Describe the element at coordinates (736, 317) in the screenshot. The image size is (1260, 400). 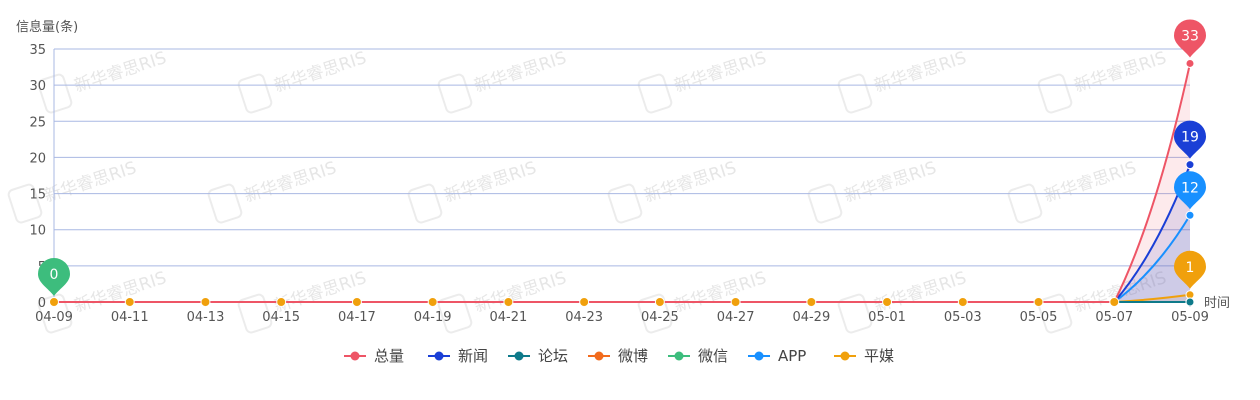
I see `x-tick-label: 04-27` at that location.